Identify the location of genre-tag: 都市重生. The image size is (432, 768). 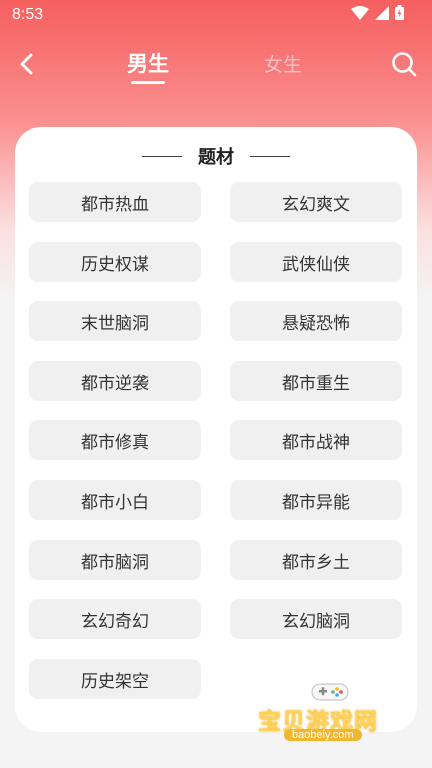
(316, 381).